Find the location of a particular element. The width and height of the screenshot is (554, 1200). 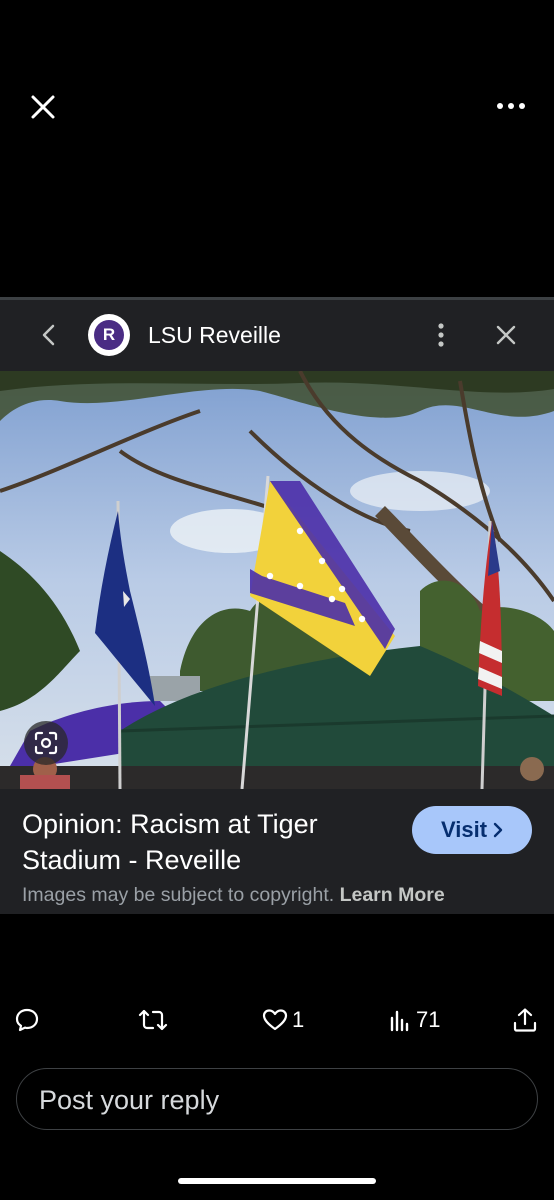

views-button: 71 is located at coordinates (414, 1020).